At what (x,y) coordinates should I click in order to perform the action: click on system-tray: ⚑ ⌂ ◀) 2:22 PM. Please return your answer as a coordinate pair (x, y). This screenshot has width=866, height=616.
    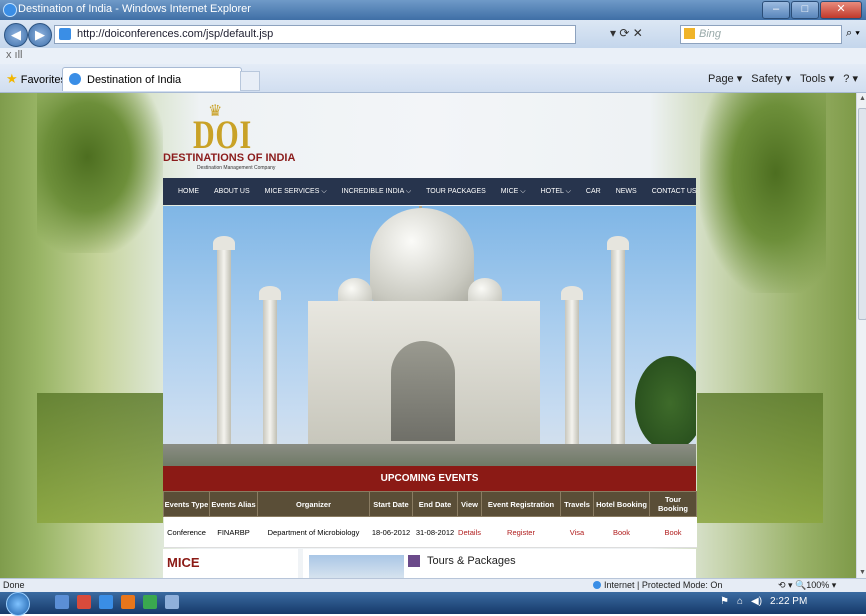
    Looking at the image, I should click on (763, 601).